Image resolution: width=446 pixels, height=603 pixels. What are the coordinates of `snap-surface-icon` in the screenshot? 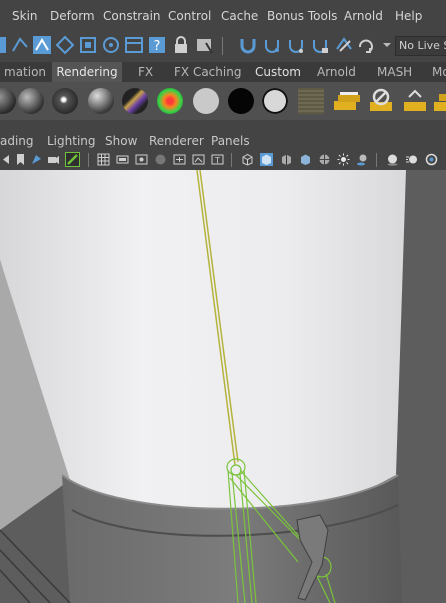 It's located at (111, 45).